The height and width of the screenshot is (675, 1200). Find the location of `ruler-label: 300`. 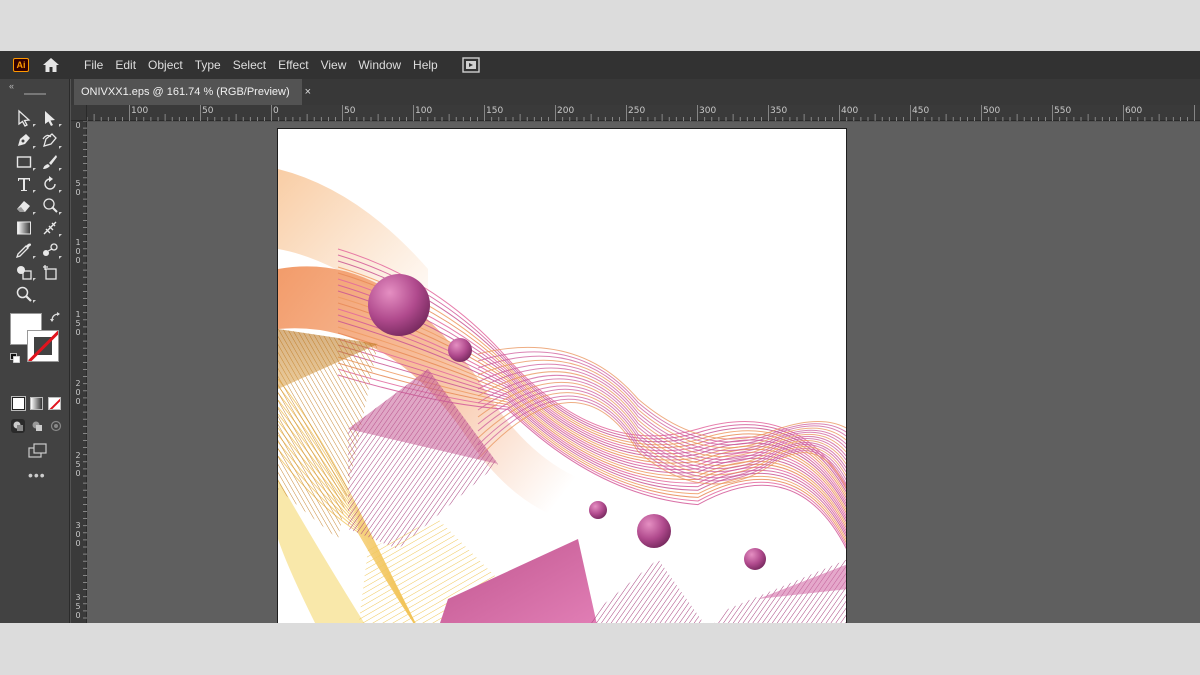

ruler-label: 300 is located at coordinates (708, 111).